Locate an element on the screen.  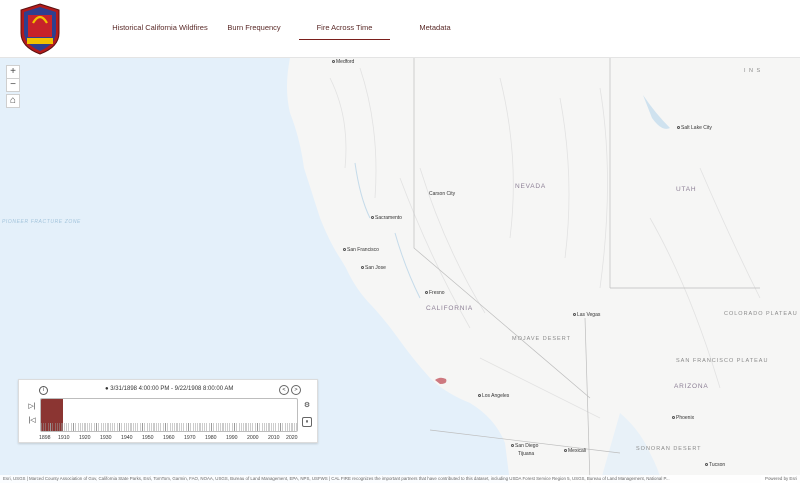
year-1898: 1898 is located at coordinates (45, 438).